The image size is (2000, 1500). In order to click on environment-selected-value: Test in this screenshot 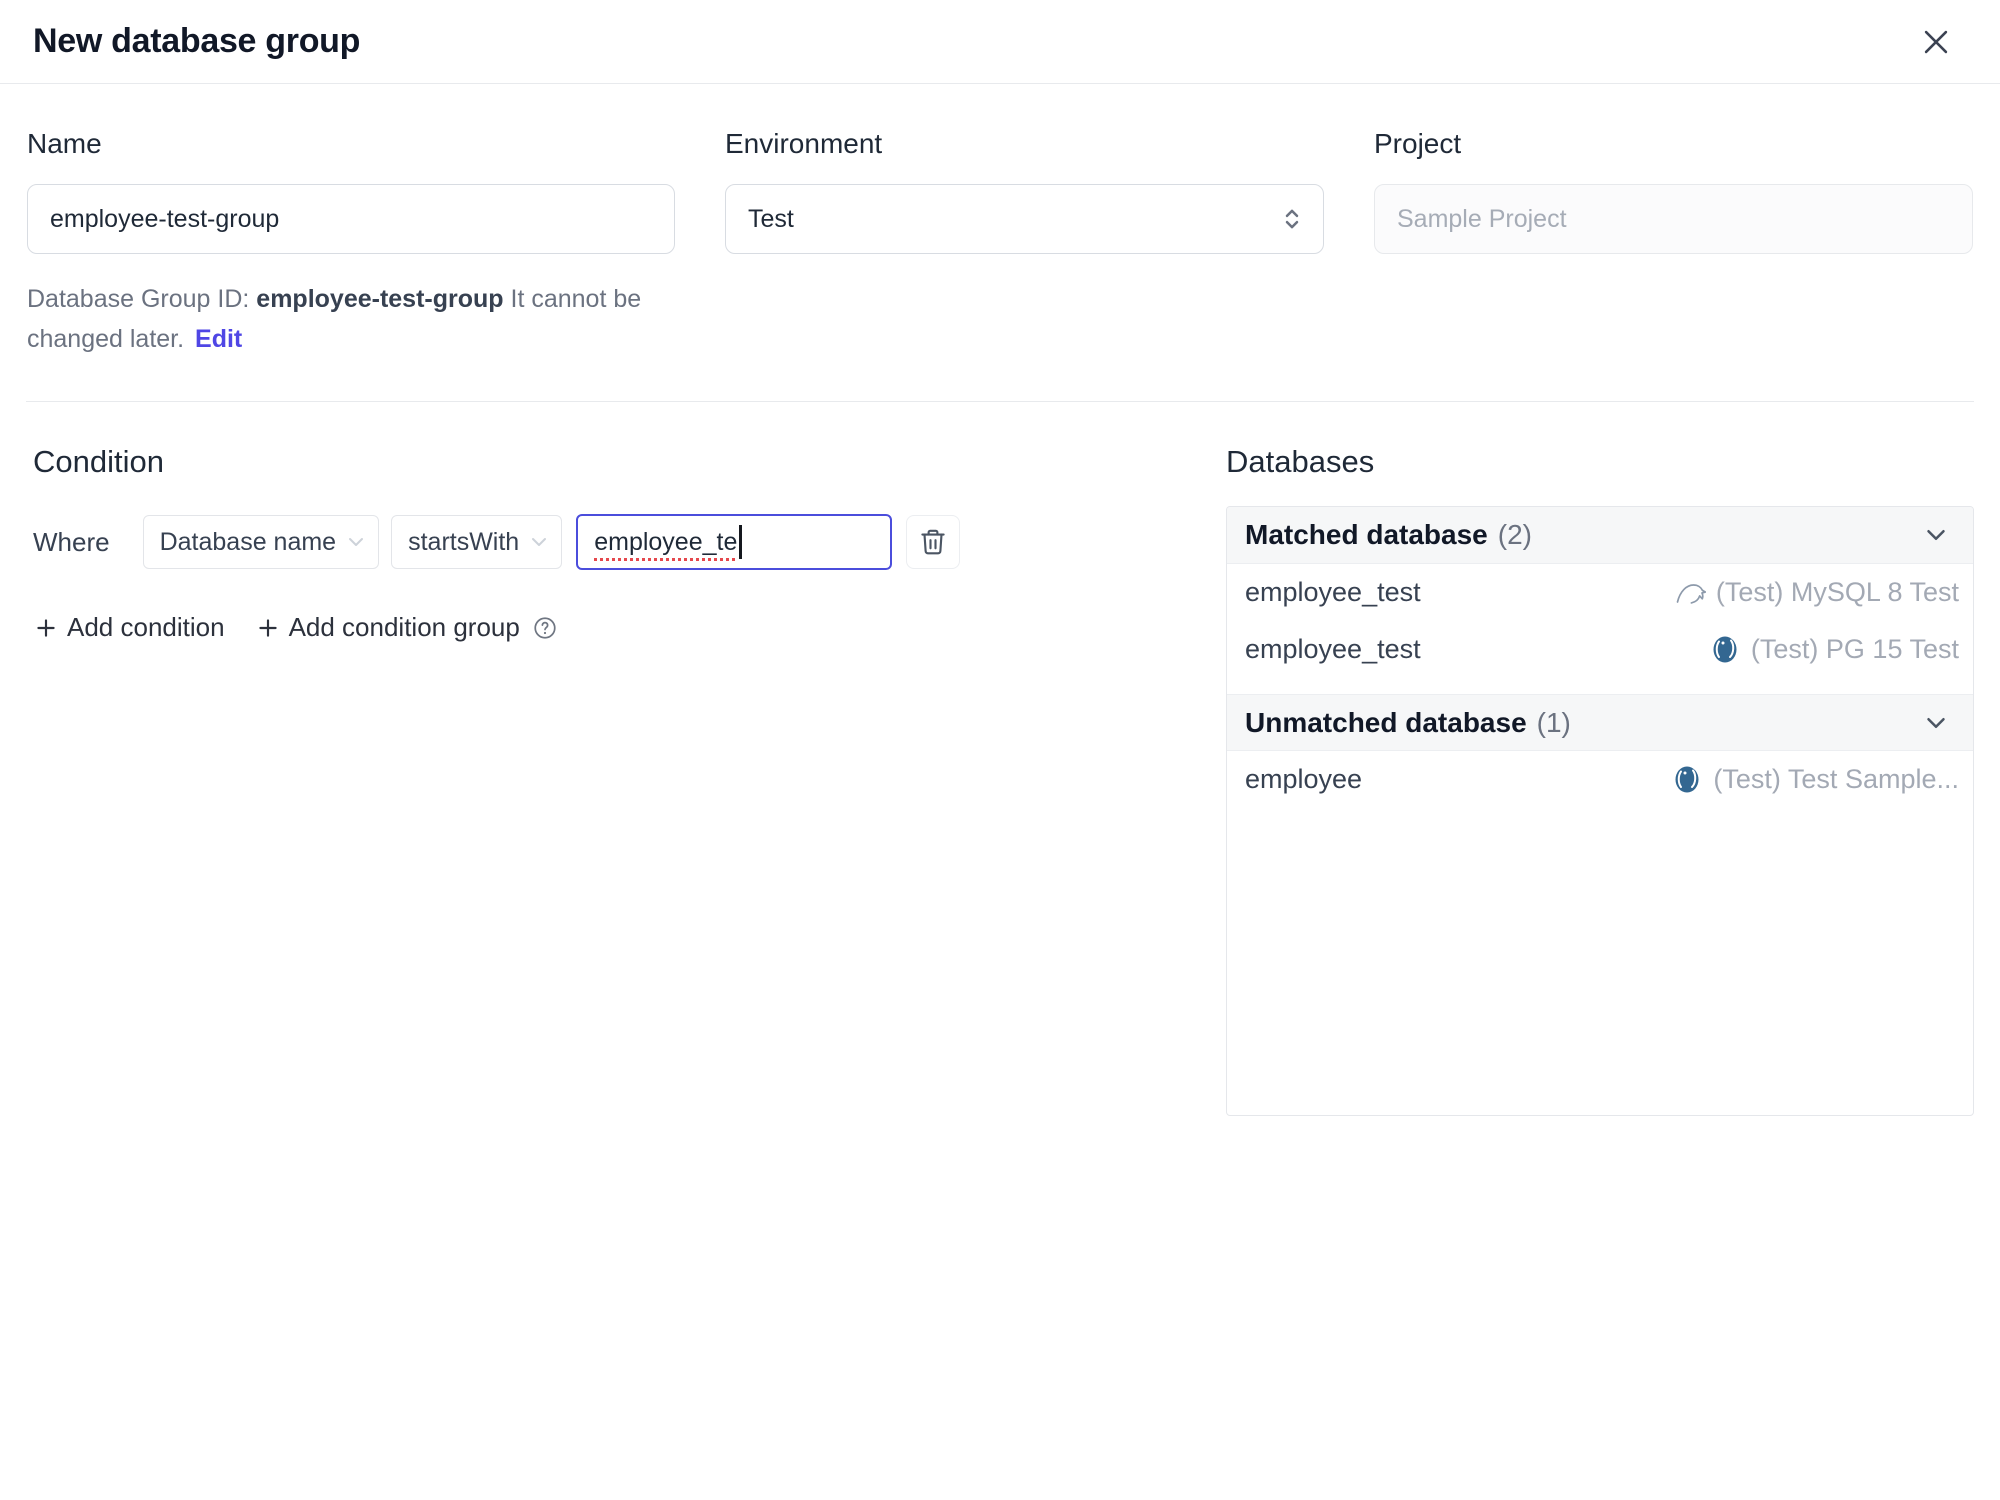, I will do `click(771, 218)`.